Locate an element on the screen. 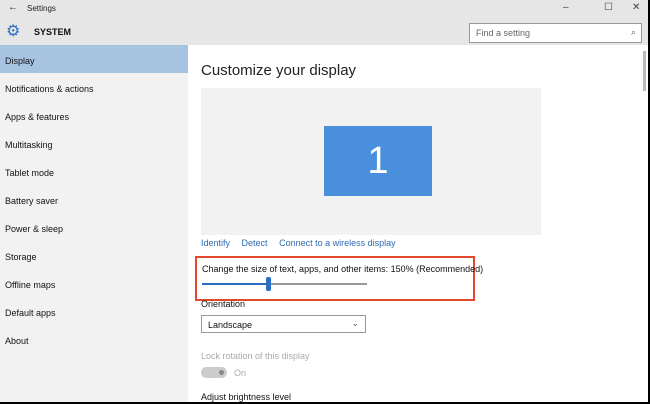  sidebar-item-notifications: Notifications & actions is located at coordinates (94, 87).